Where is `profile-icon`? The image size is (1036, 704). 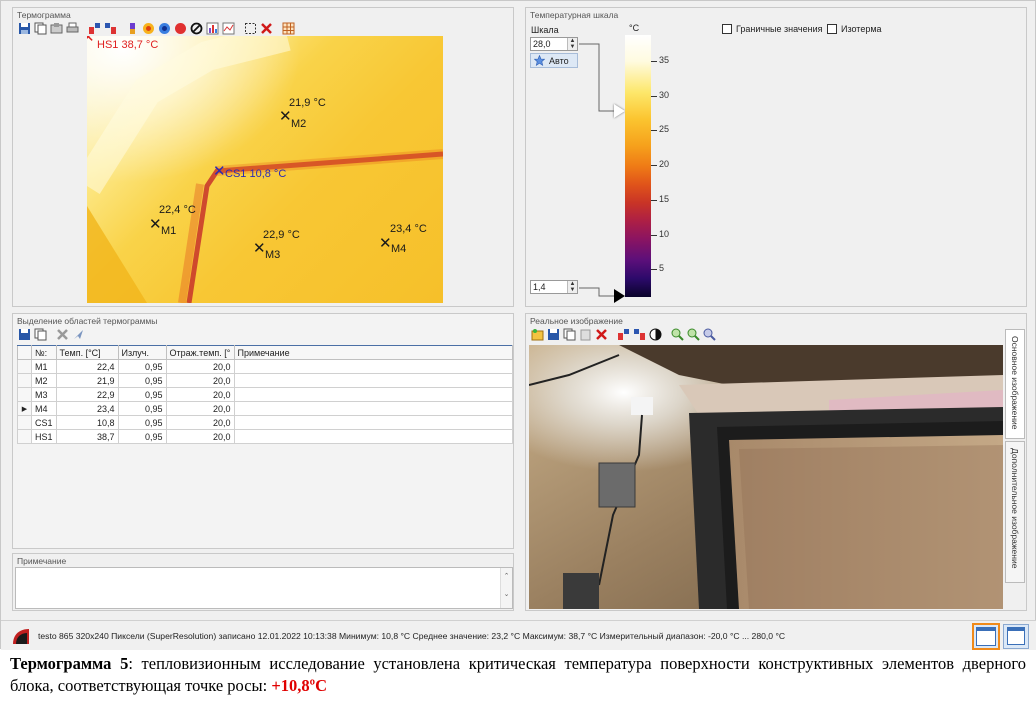 profile-icon is located at coordinates (228, 28).